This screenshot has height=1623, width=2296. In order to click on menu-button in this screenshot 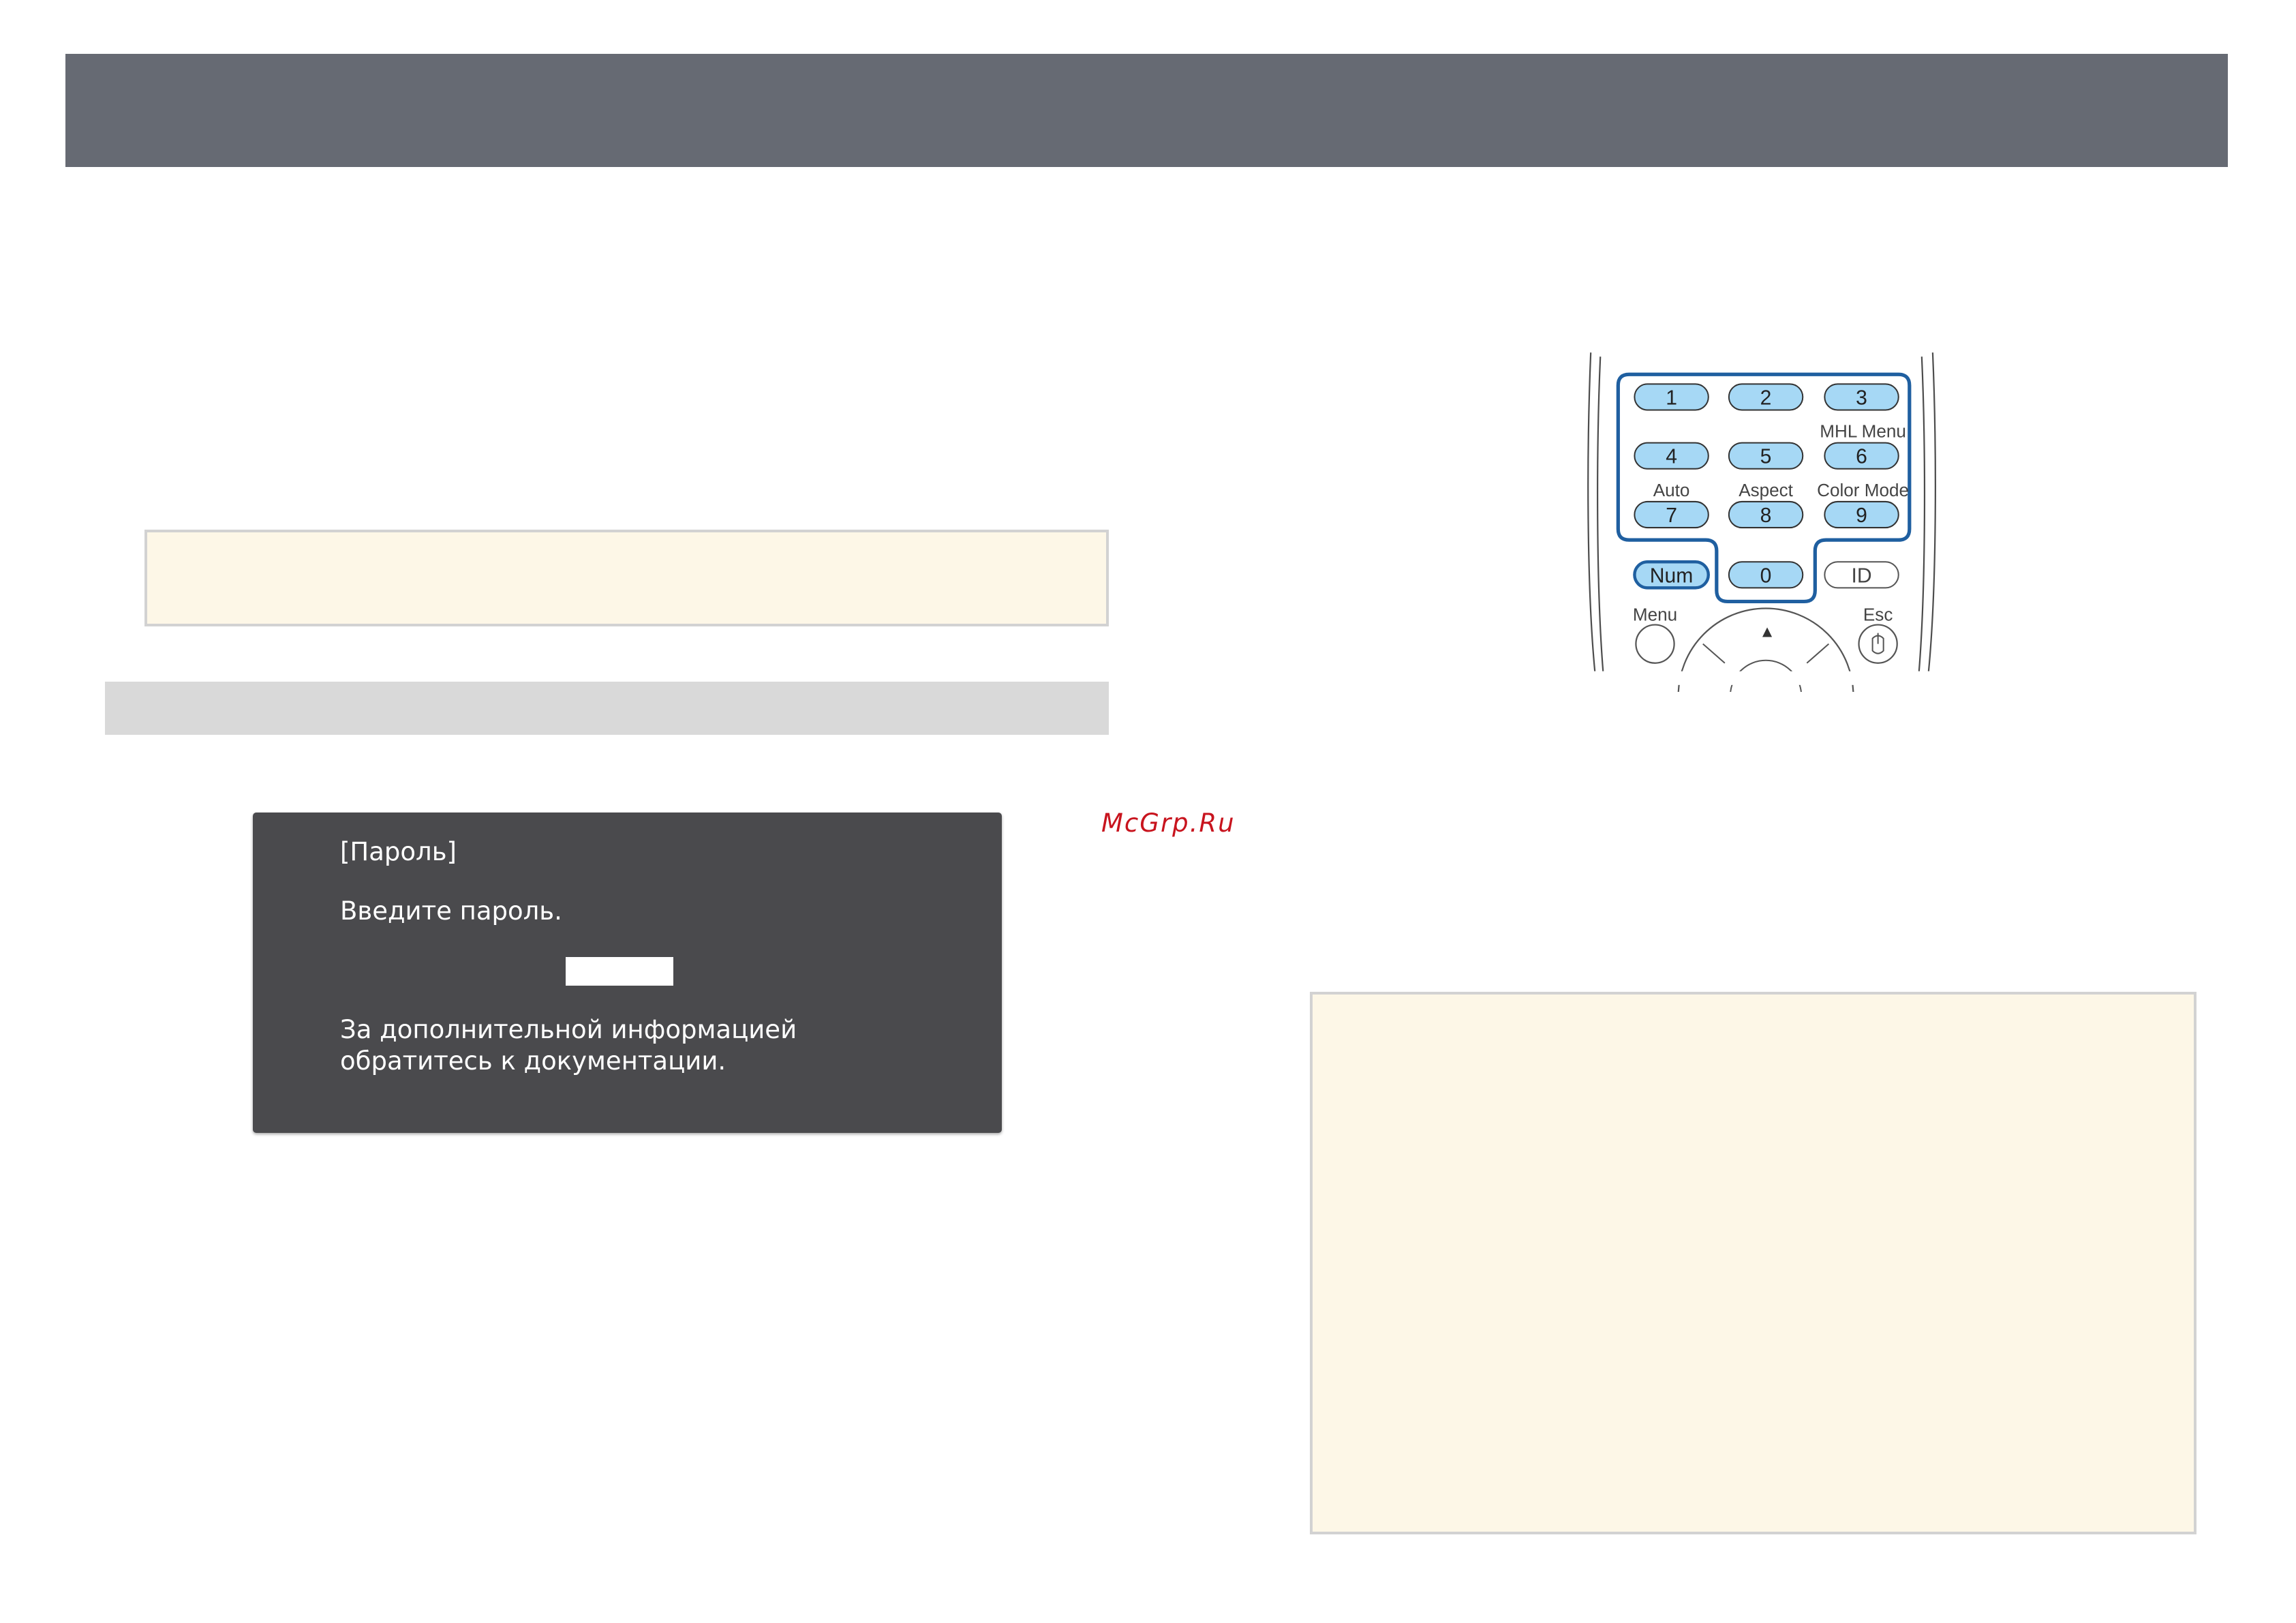, I will do `click(1655, 644)`.